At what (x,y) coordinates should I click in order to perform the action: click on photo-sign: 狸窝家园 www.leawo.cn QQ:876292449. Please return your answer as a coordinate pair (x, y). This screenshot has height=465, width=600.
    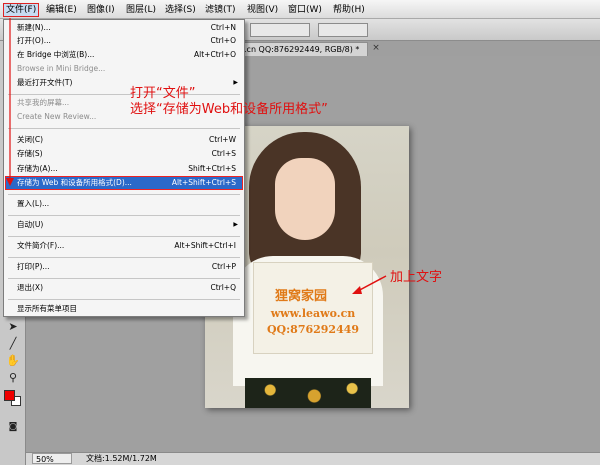
    Looking at the image, I should click on (313, 308).